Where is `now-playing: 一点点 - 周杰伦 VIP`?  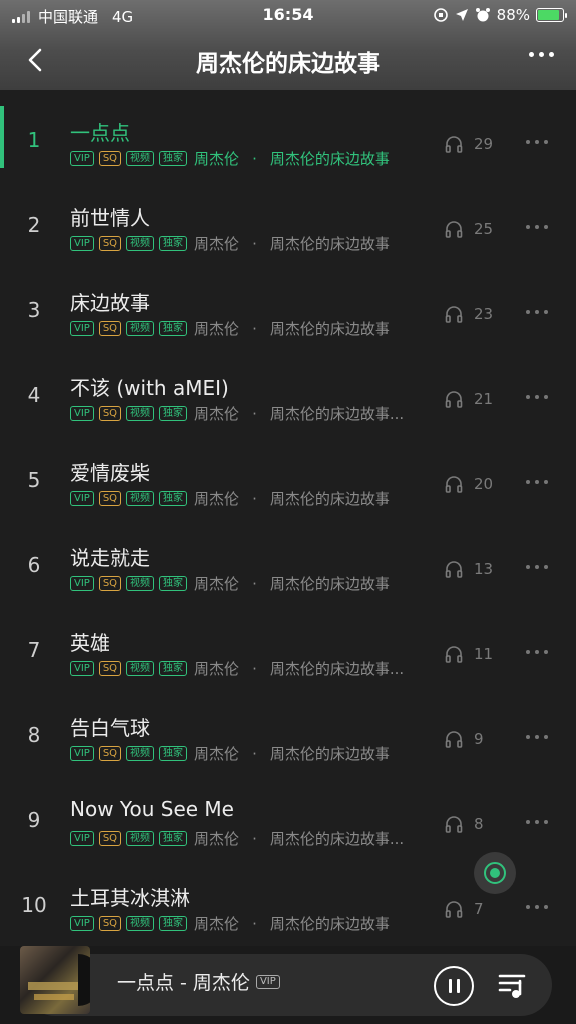
now-playing: 一点点 - 周杰伦 VIP is located at coordinates (198, 981).